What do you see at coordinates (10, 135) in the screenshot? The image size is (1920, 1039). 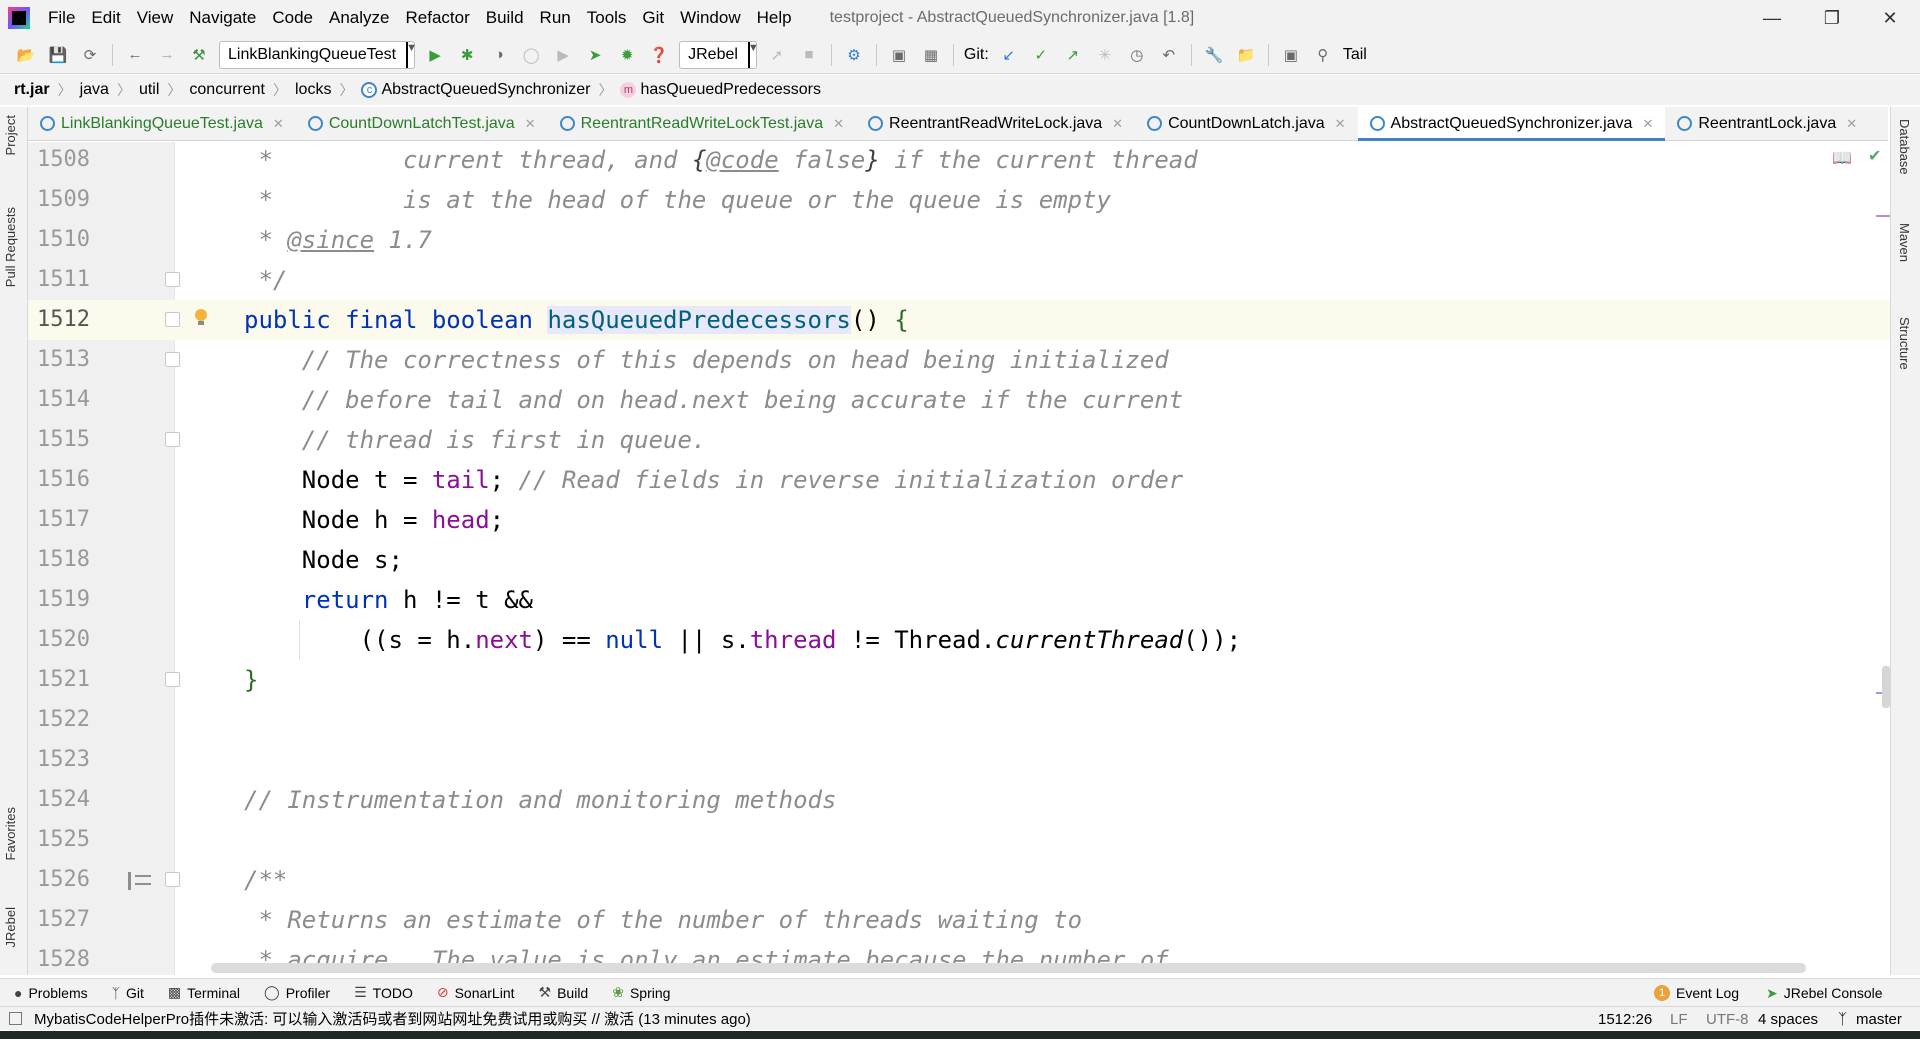 I see `project-tool-button: Project` at bounding box center [10, 135].